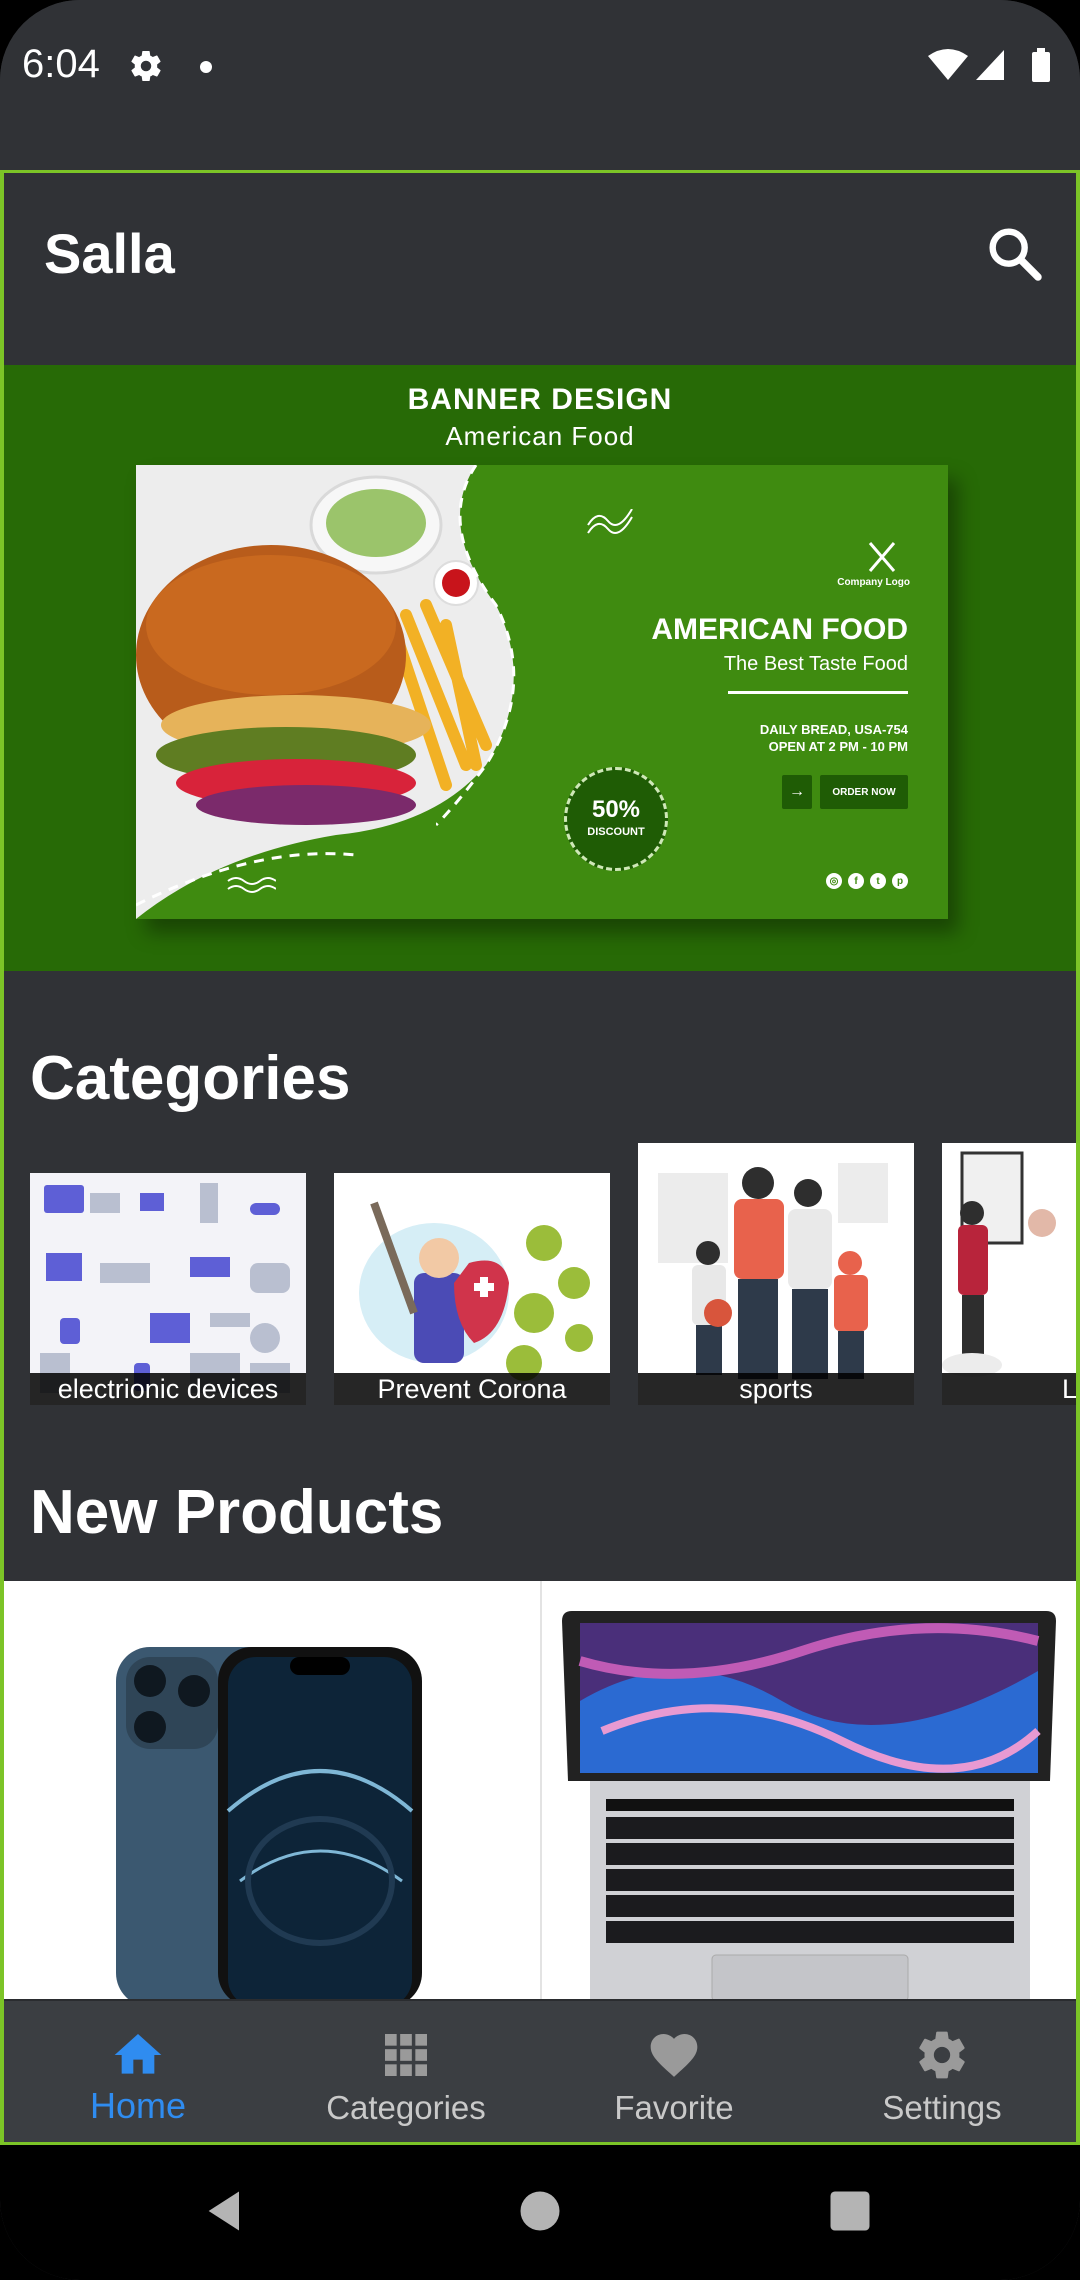 This screenshot has height=2280, width=1080. I want to click on card-address: DAILY BREAD, USA-754, so click(833, 729).